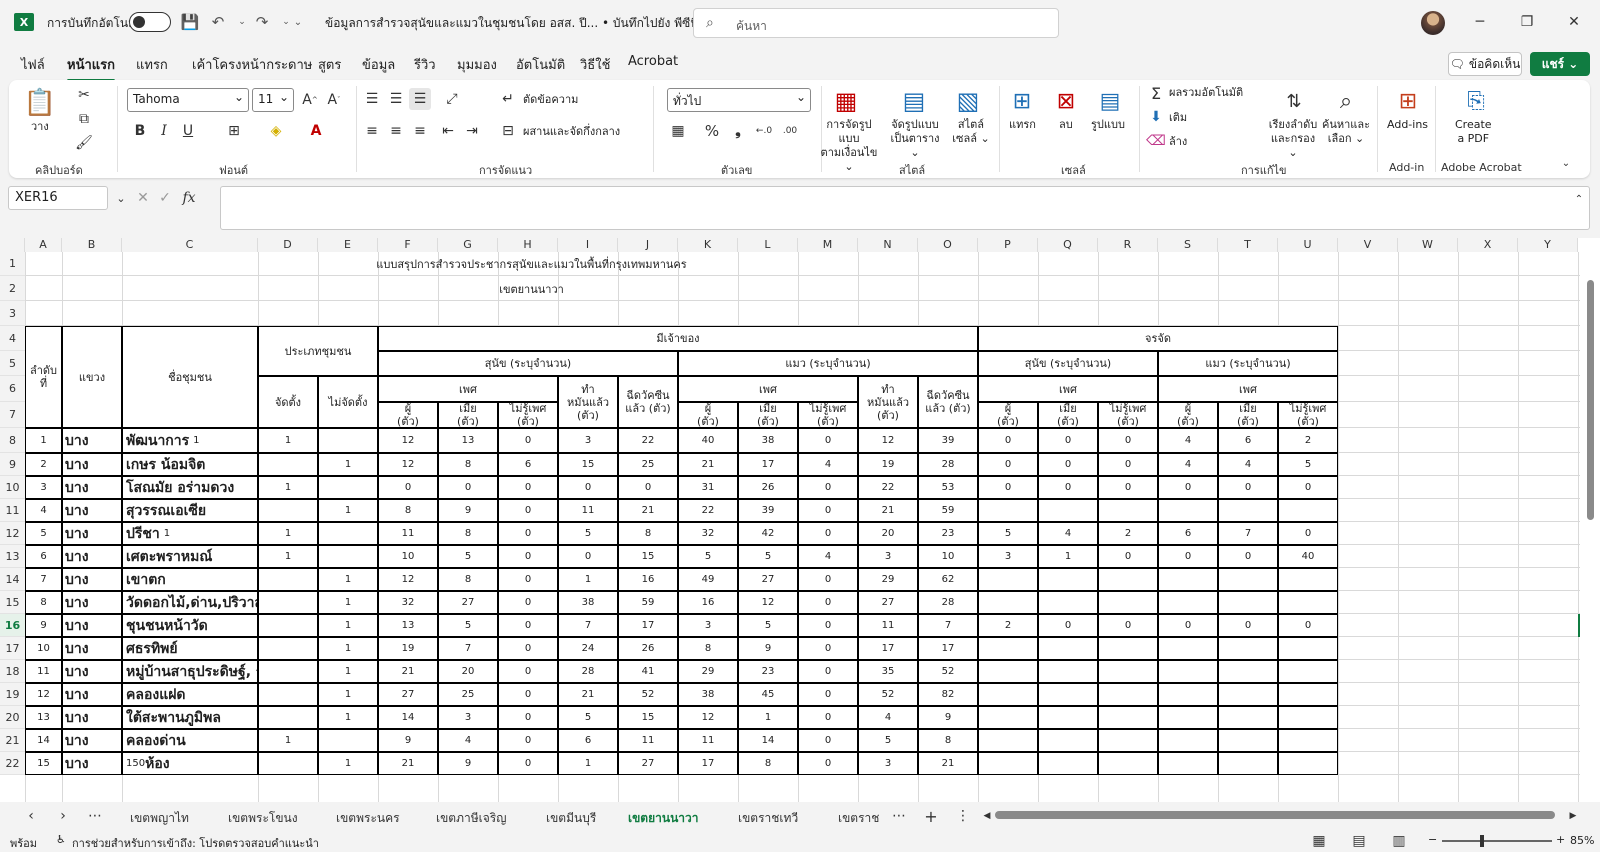 The width and height of the screenshot is (1600, 852). I want to click on save-icon: 💾, so click(190, 22).